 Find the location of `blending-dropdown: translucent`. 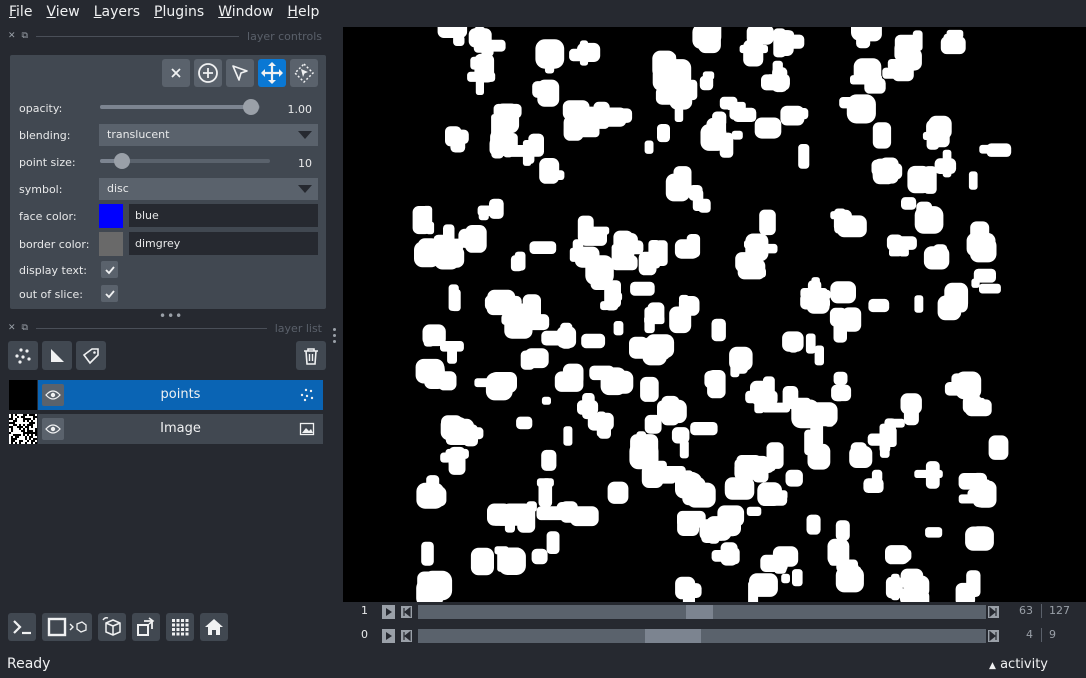

blending-dropdown: translucent is located at coordinates (208, 135).